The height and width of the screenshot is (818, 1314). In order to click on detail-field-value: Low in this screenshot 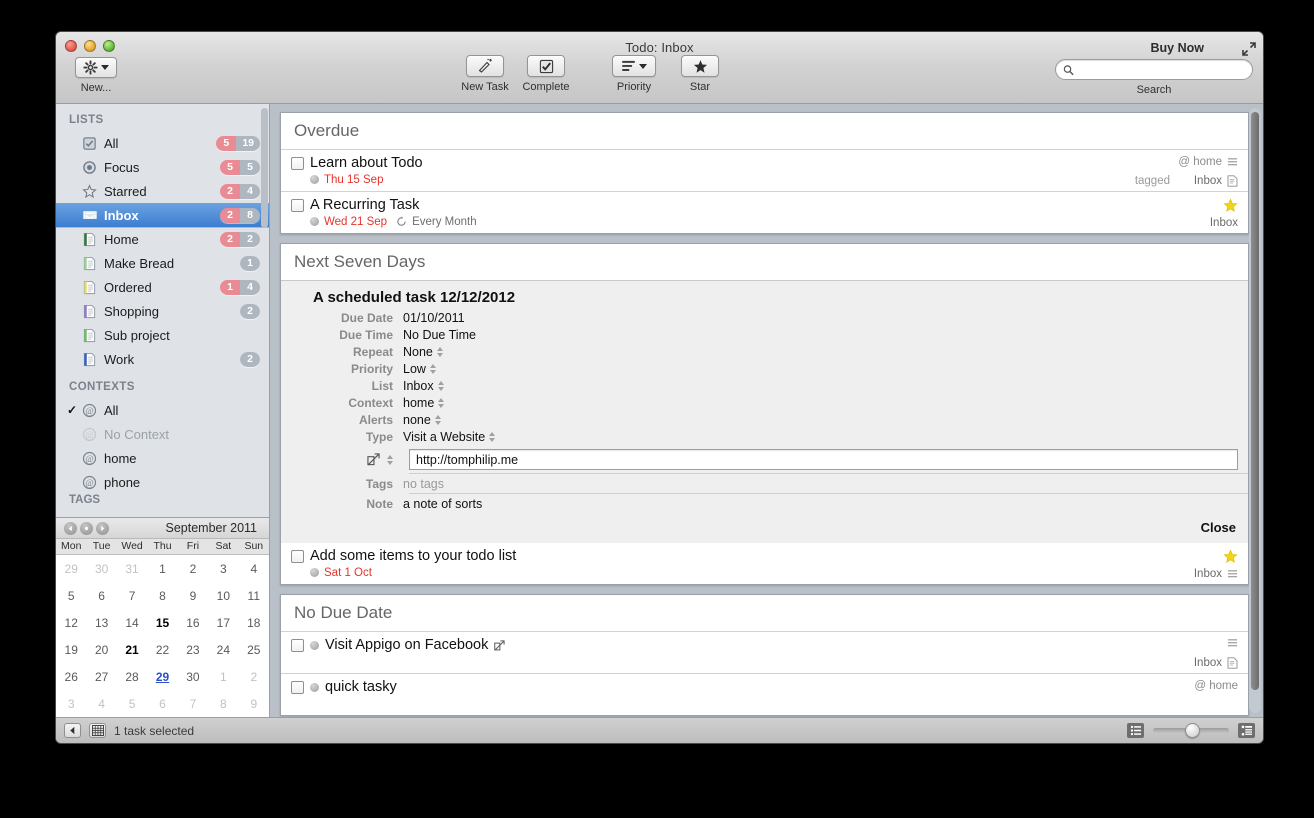, I will do `click(414, 369)`.